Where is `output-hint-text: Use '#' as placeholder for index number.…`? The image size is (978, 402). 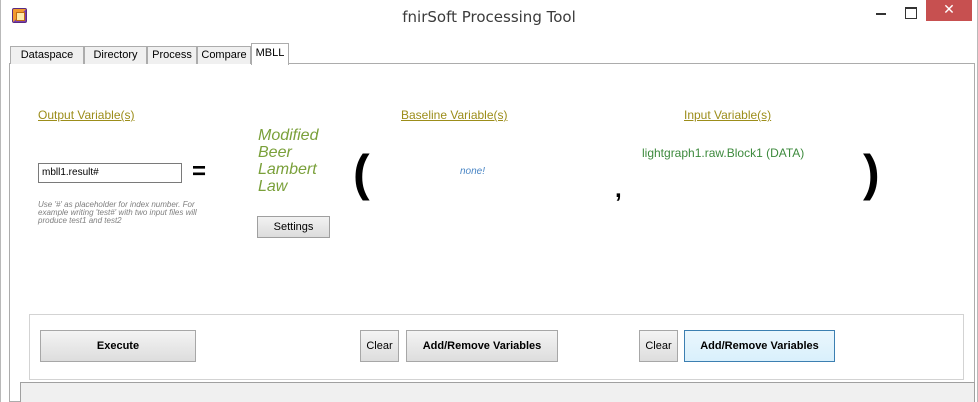 output-hint-text: Use '#' as placeholder for index number.… is located at coordinates (117, 212).